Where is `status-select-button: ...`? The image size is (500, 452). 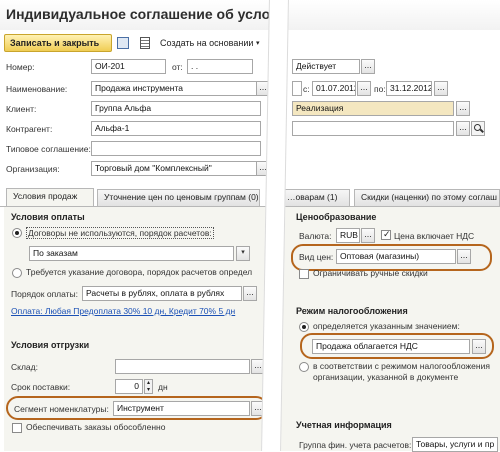
status-select-button: ... is located at coordinates (368, 66).